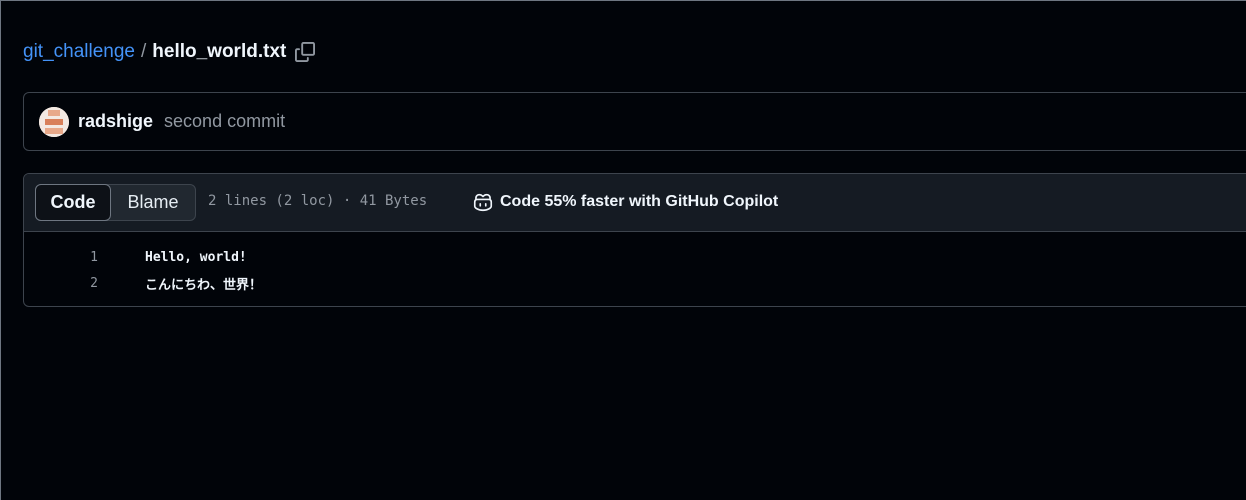  Describe the element at coordinates (639, 201) in the screenshot. I see `copilot-promo-text: Code 55% faster with GitHub Copilot` at that location.